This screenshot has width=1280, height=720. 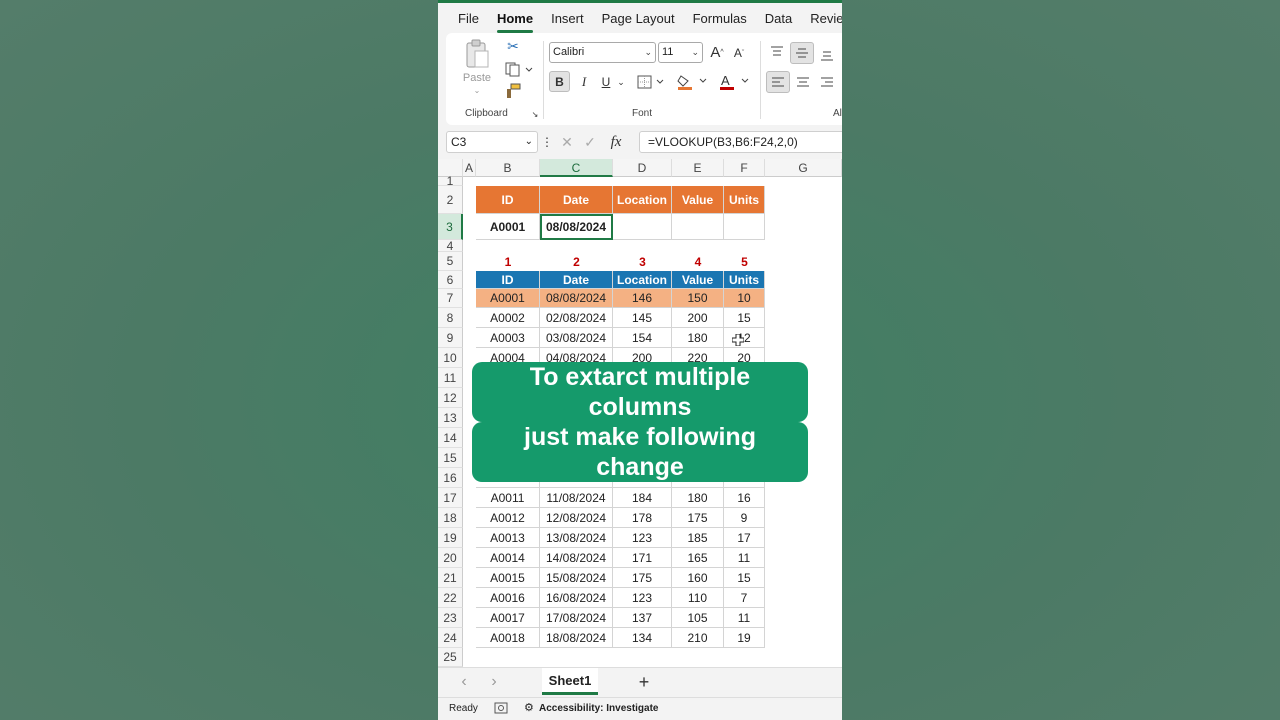 I want to click on row-header-22: 22, so click(x=450, y=598).